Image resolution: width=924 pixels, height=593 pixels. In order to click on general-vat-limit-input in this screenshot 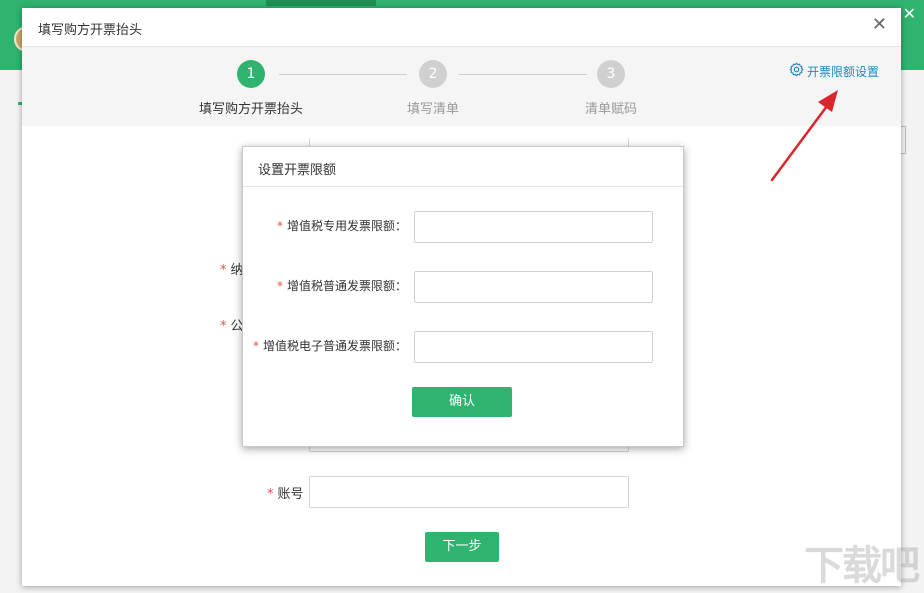, I will do `click(533, 287)`.